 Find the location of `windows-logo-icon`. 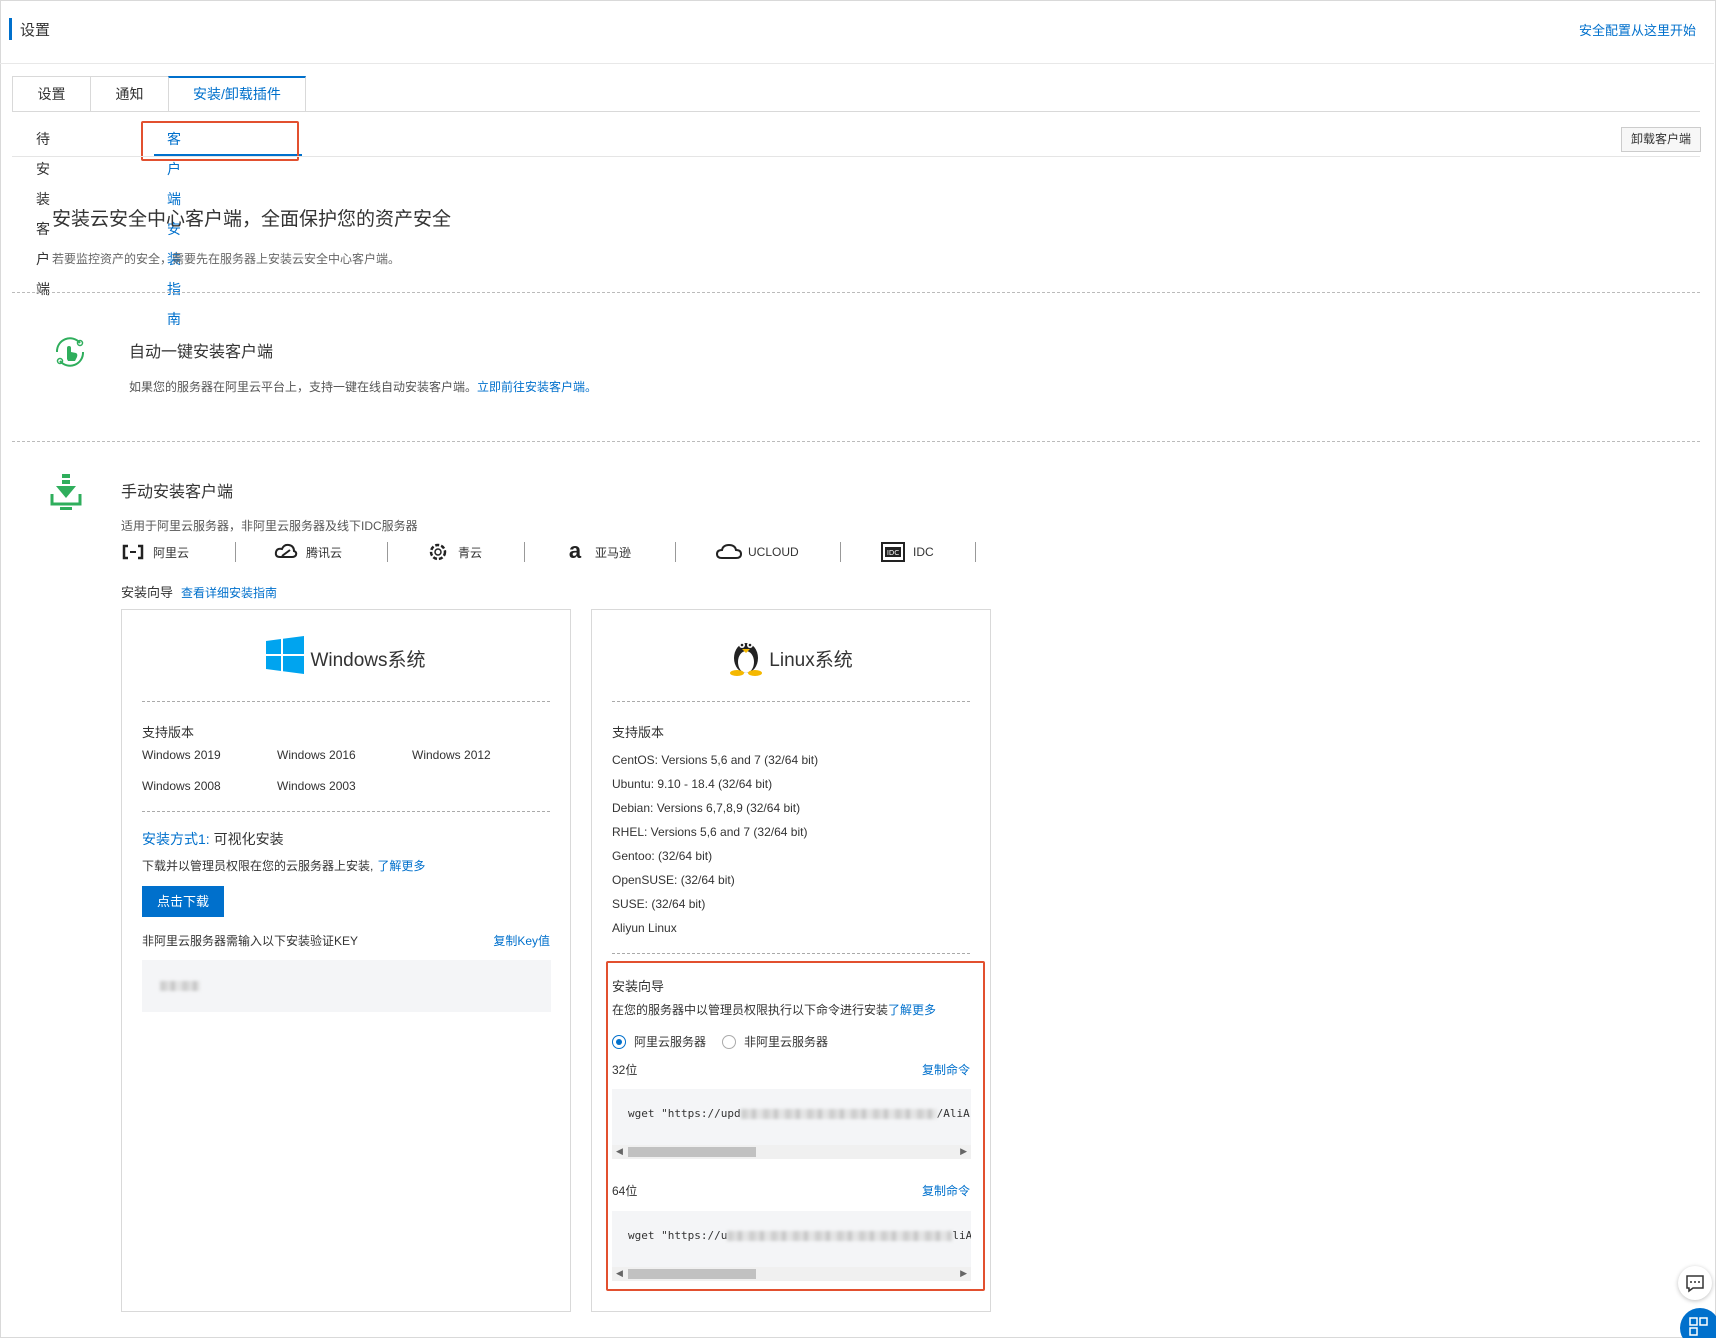

windows-logo-icon is located at coordinates (285, 658).